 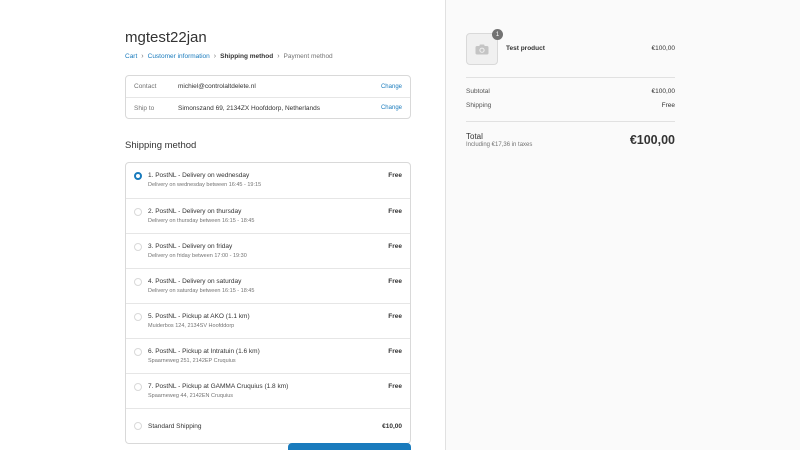 What do you see at coordinates (192, 361) in the screenshot?
I see `method-description: Spaarneweg 251, 2142EP Cruquius` at bounding box center [192, 361].